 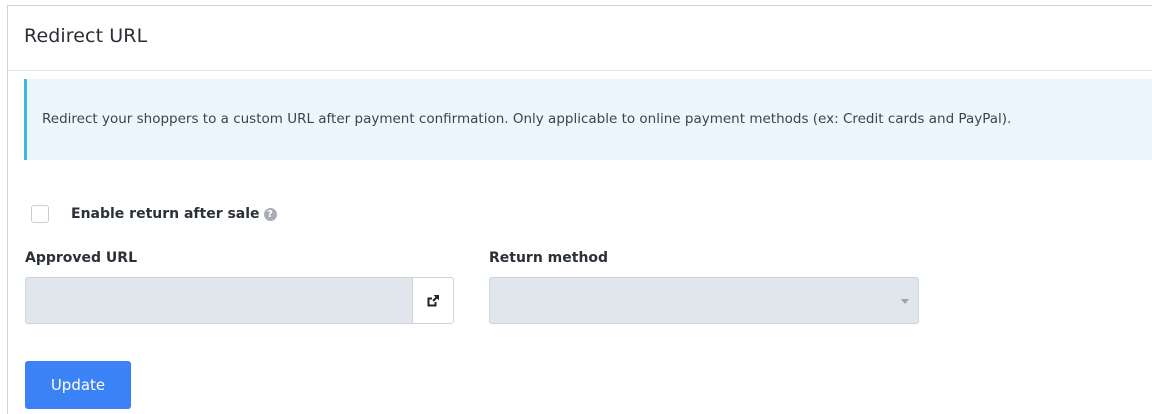 What do you see at coordinates (86, 36) in the screenshot?
I see `section-title: Redirect URL` at bounding box center [86, 36].